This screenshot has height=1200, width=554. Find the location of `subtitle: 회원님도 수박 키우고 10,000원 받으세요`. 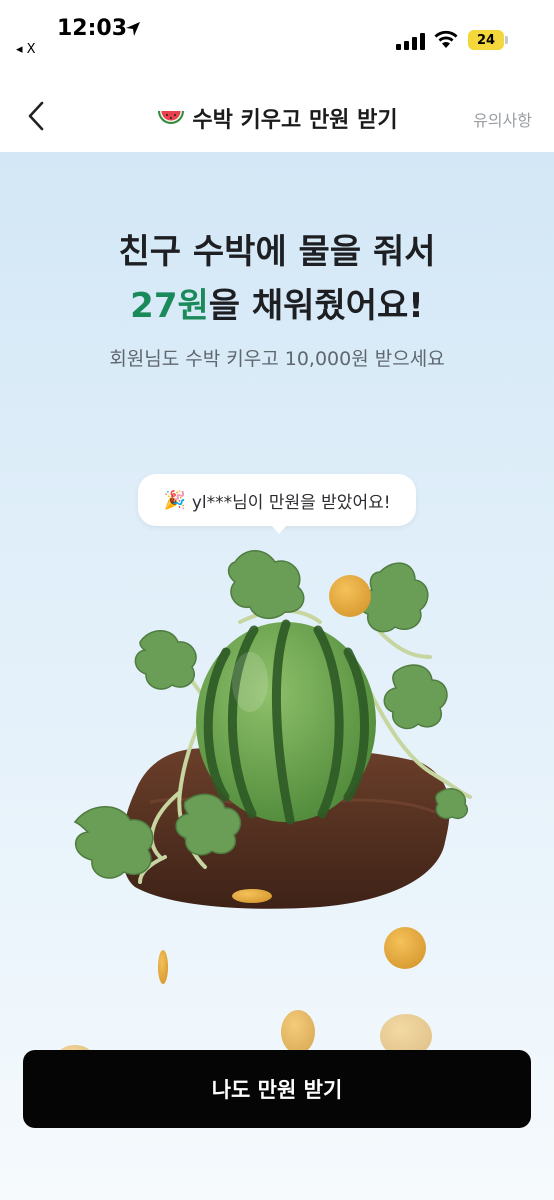

subtitle: 회원님도 수박 키우고 10,000원 받으세요 is located at coordinates (277, 359).